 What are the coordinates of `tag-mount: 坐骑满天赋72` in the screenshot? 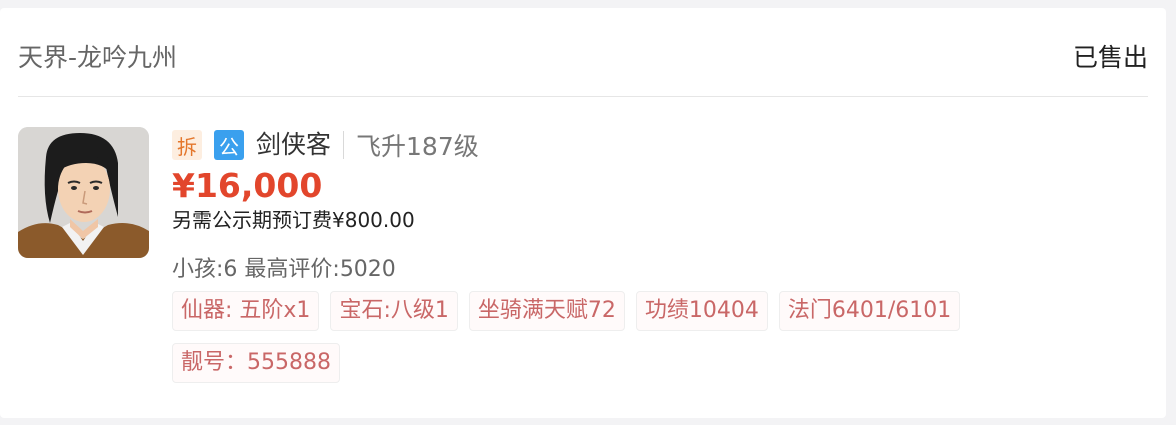 It's located at (546, 311).